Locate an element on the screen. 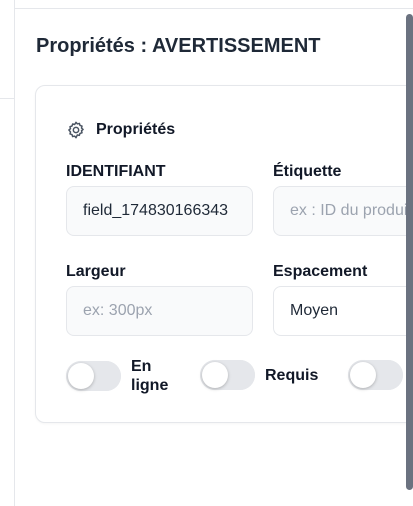 The height and width of the screenshot is (506, 413). largeur-label: Largeur is located at coordinates (96, 271).